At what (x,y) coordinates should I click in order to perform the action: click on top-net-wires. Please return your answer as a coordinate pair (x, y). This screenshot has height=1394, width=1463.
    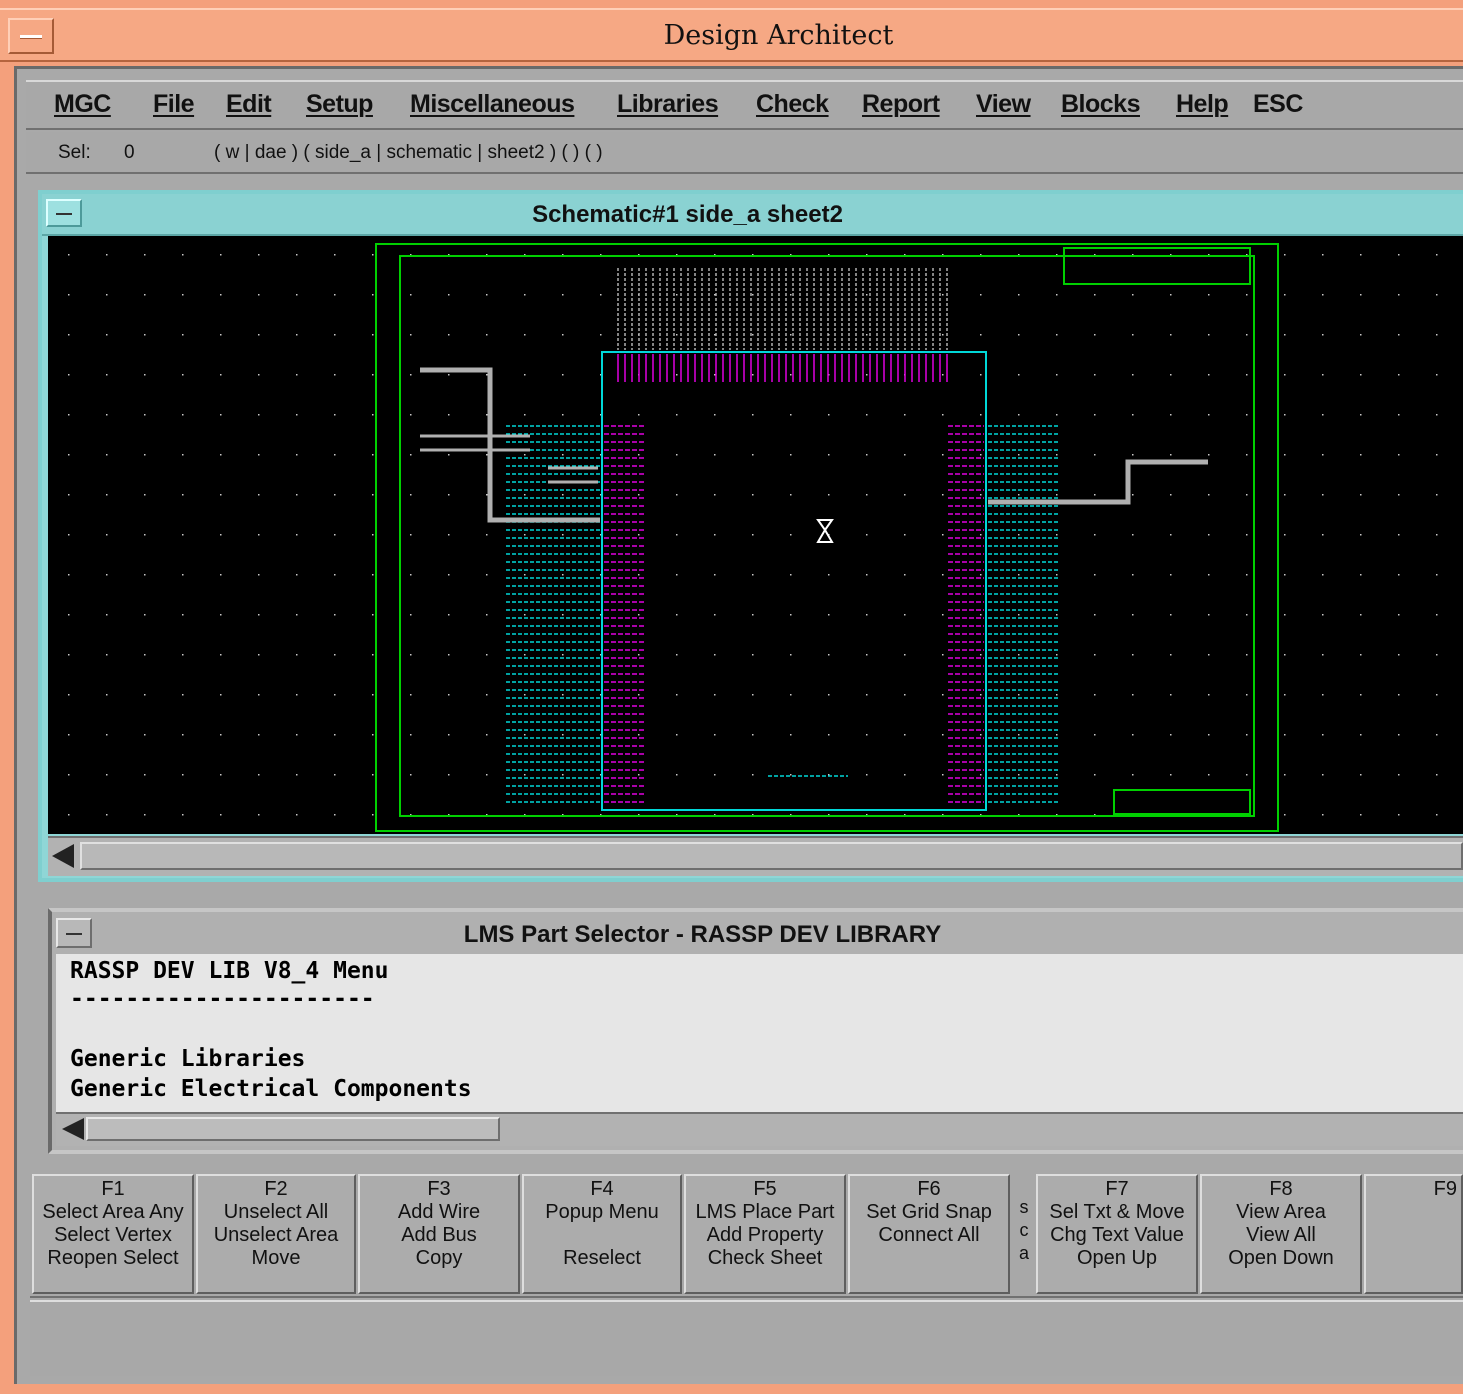
    Looking at the image, I should click on (782, 309).